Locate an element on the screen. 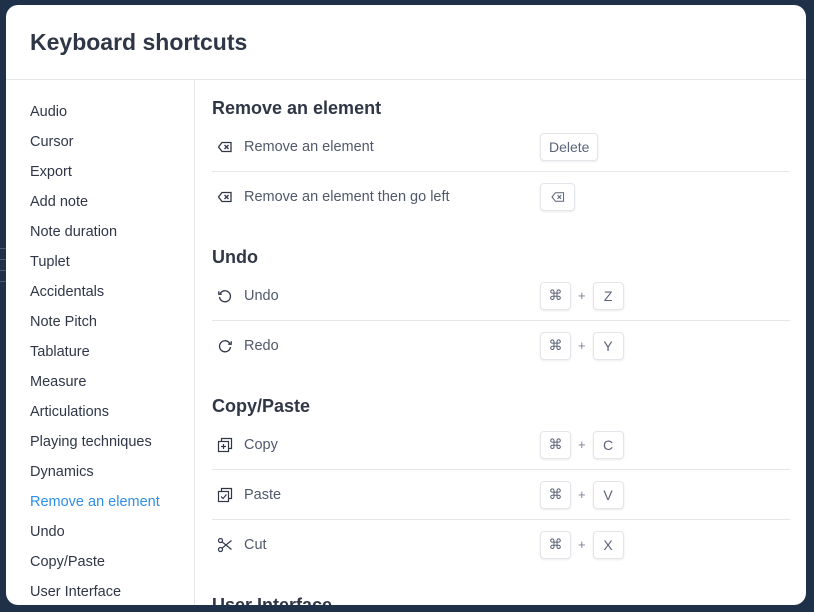  modal-title: Keyboard shortcuts is located at coordinates (139, 41).